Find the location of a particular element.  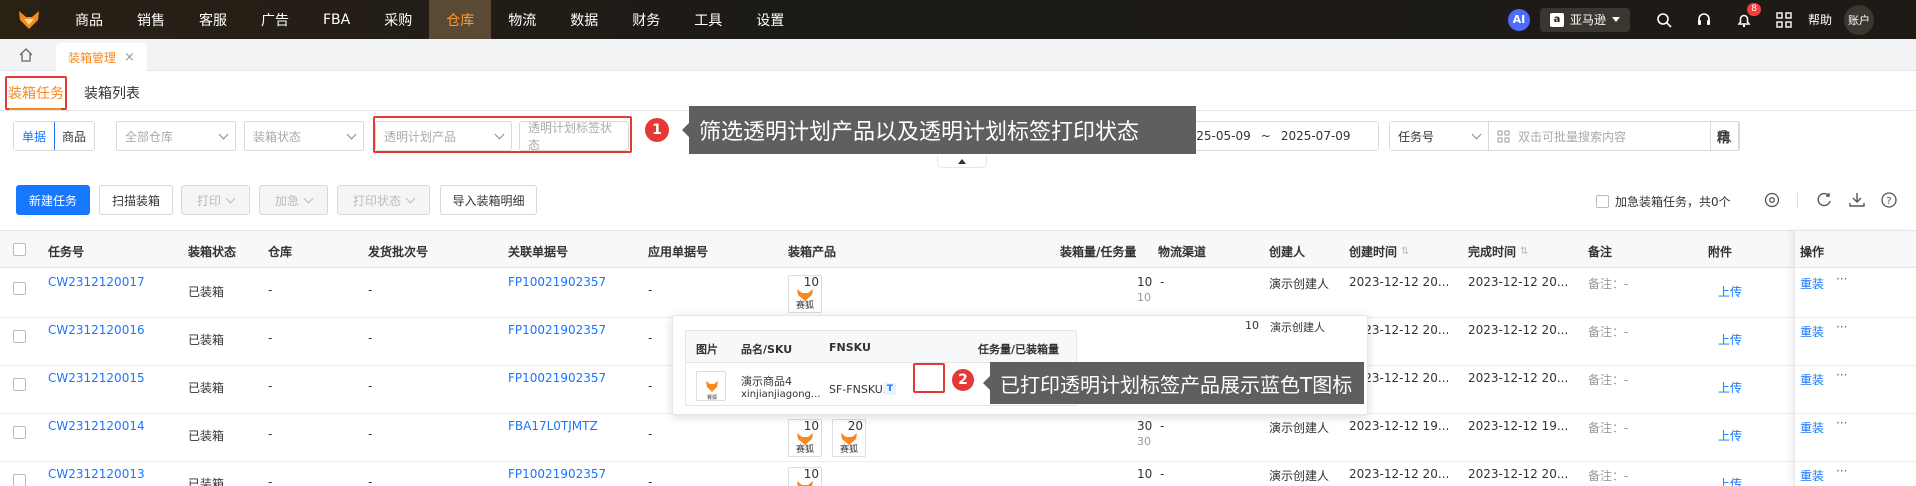

scan-box-button: 扫描装箱 is located at coordinates (136, 200).